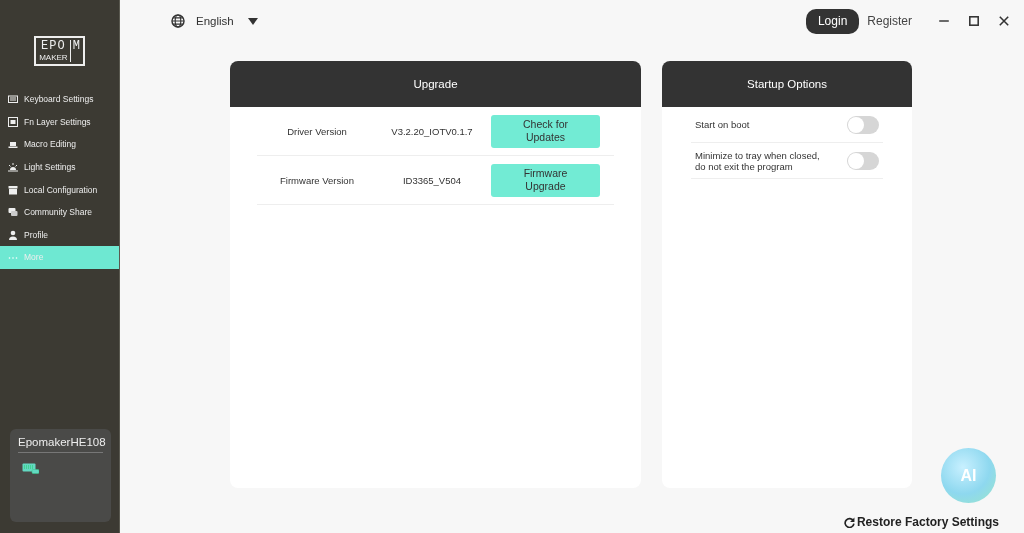 This screenshot has height=533, width=1024. What do you see at coordinates (545, 180) in the screenshot?
I see `upgrade-button: Firmware Upgrade` at bounding box center [545, 180].